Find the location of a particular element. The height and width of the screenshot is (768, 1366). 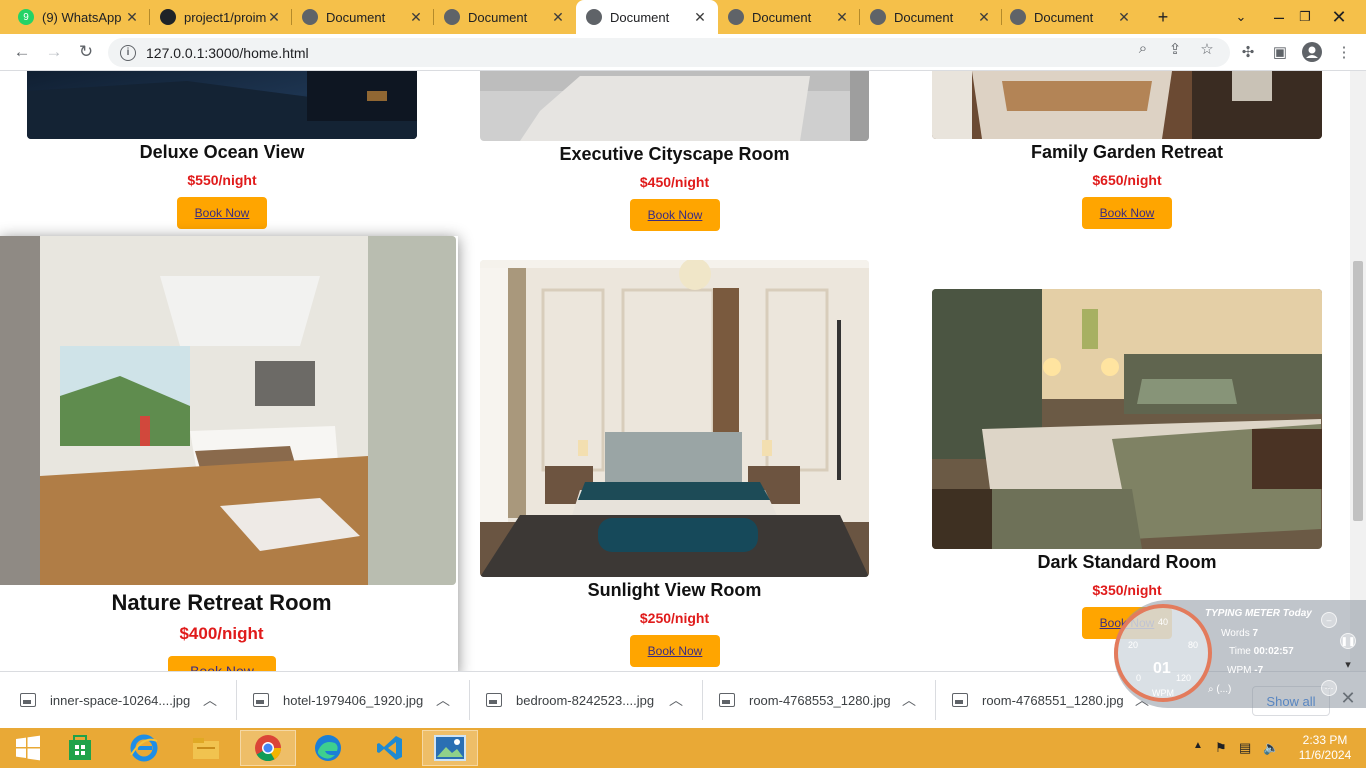

system-clock: 2:33 PM 11/6/2024 is located at coordinates (1325, 748).